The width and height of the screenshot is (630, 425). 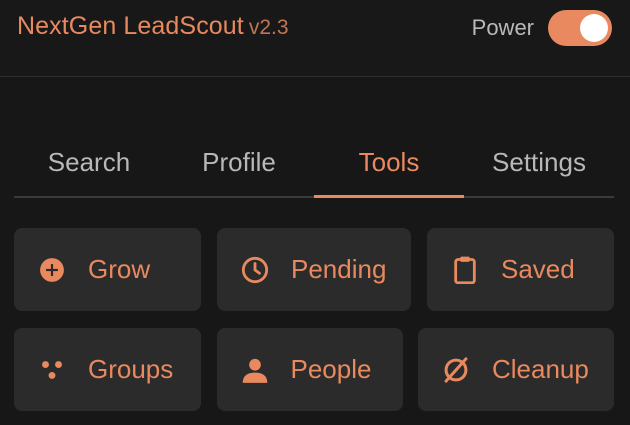 I want to click on power-label: Power, so click(x=502, y=27).